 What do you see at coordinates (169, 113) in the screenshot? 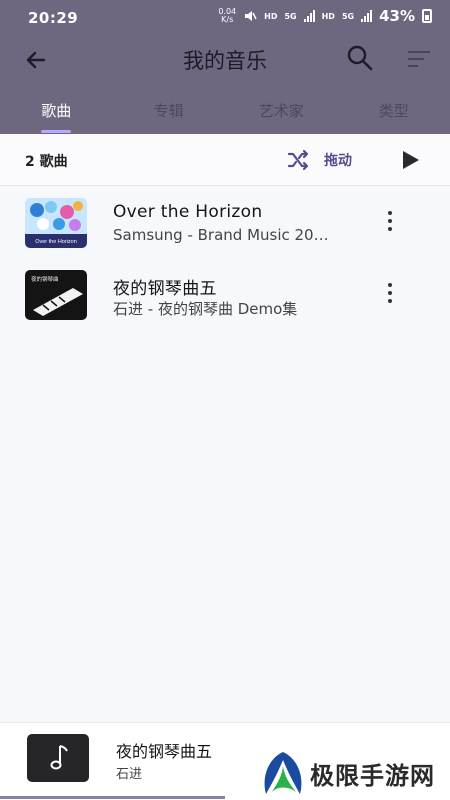
I see `tab-albums: 专辑` at bounding box center [169, 113].